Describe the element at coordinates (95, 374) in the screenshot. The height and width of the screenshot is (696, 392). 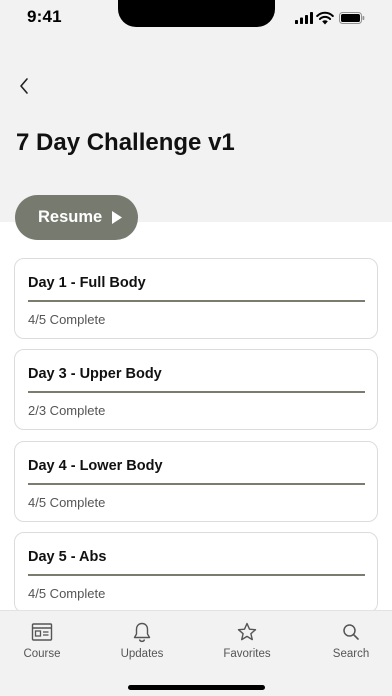
I see `day-title: Day 3 - Upper Body` at that location.